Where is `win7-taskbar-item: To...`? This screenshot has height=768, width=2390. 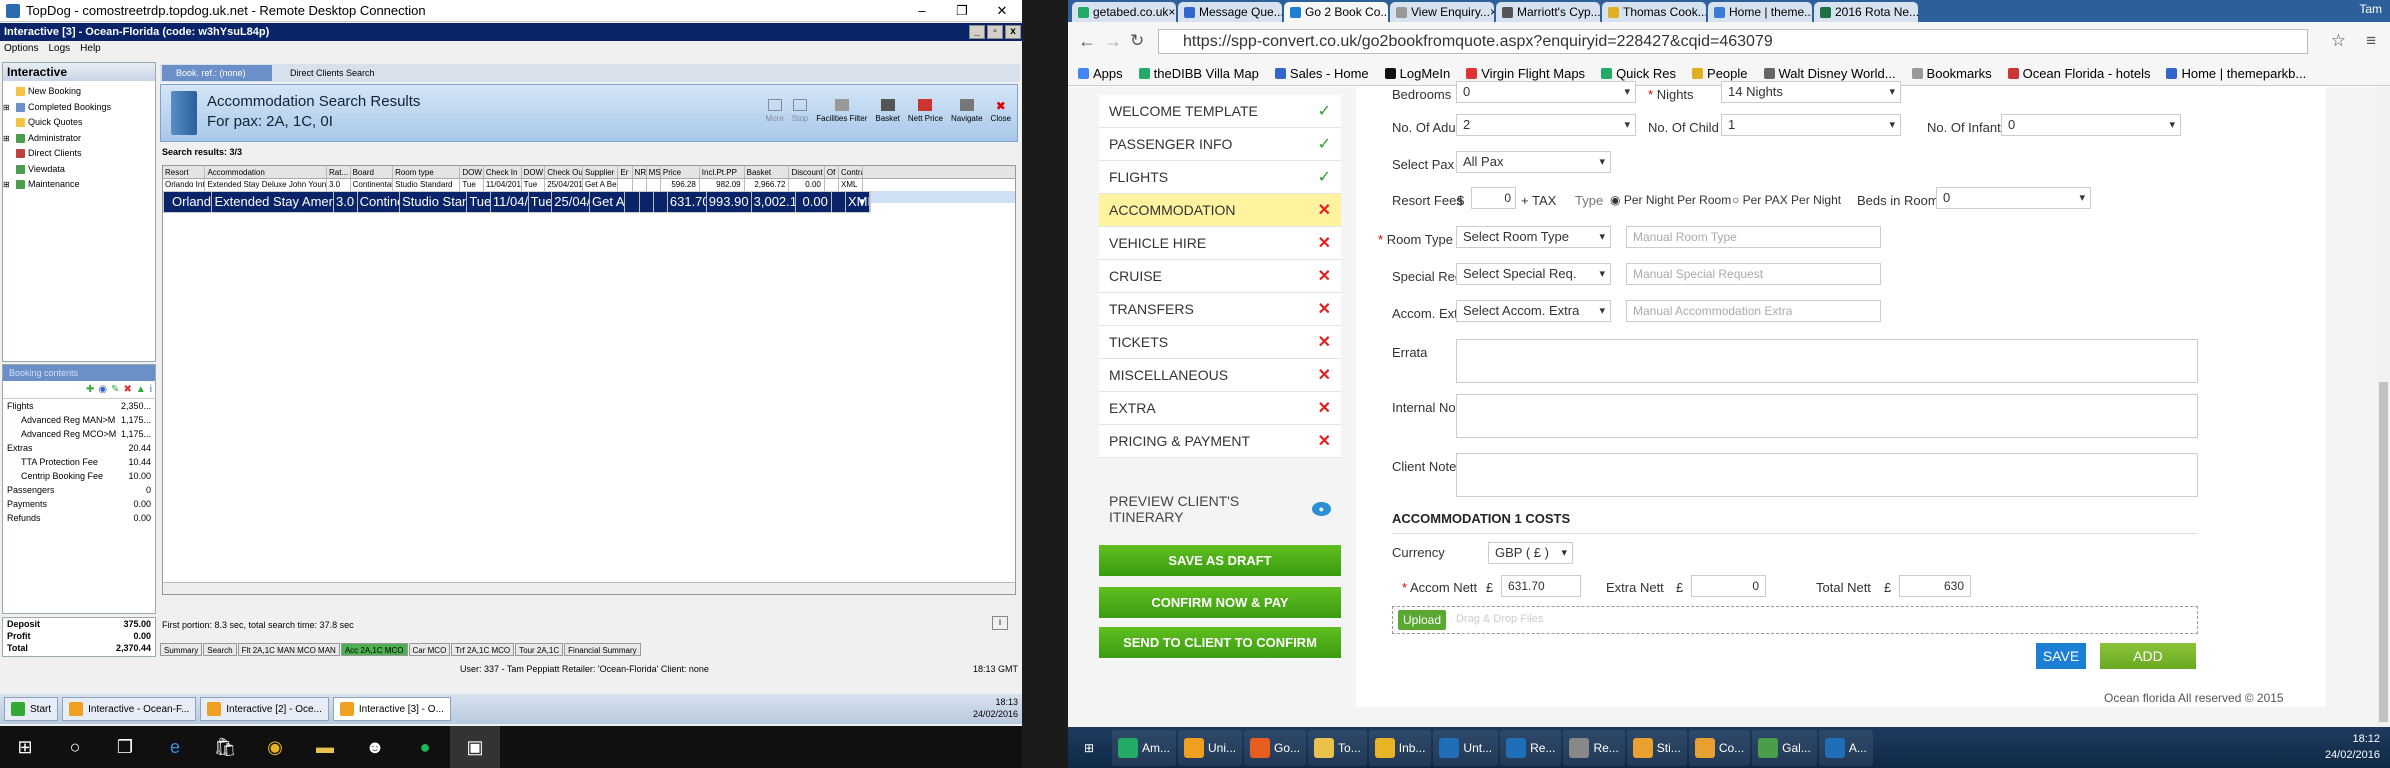 win7-taskbar-item: To... is located at coordinates (1337, 747).